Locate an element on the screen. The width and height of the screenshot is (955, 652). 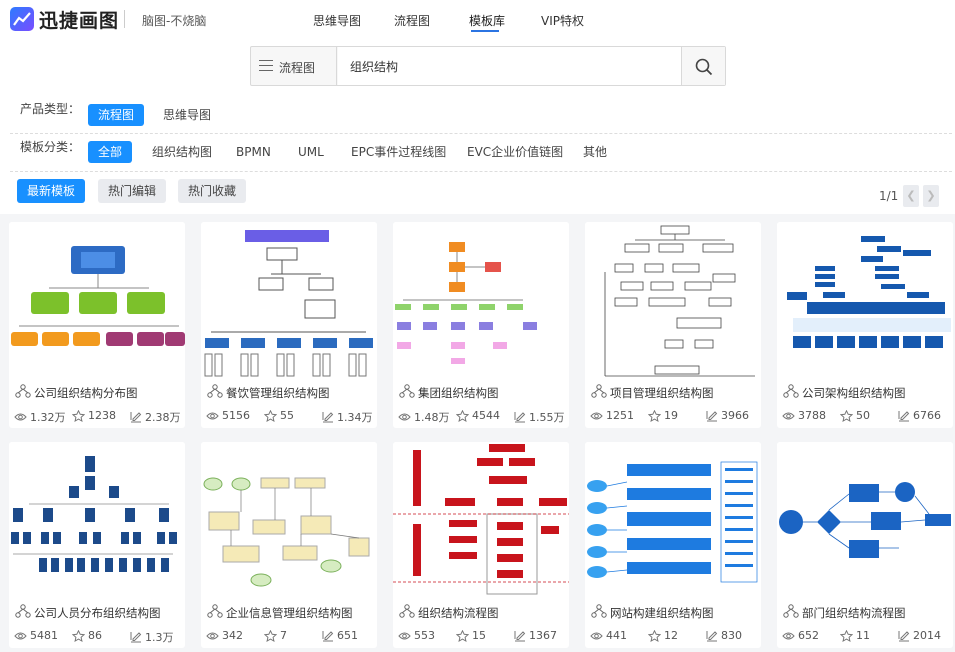
nav-vip: VIP特权 is located at coordinates (562, 20).